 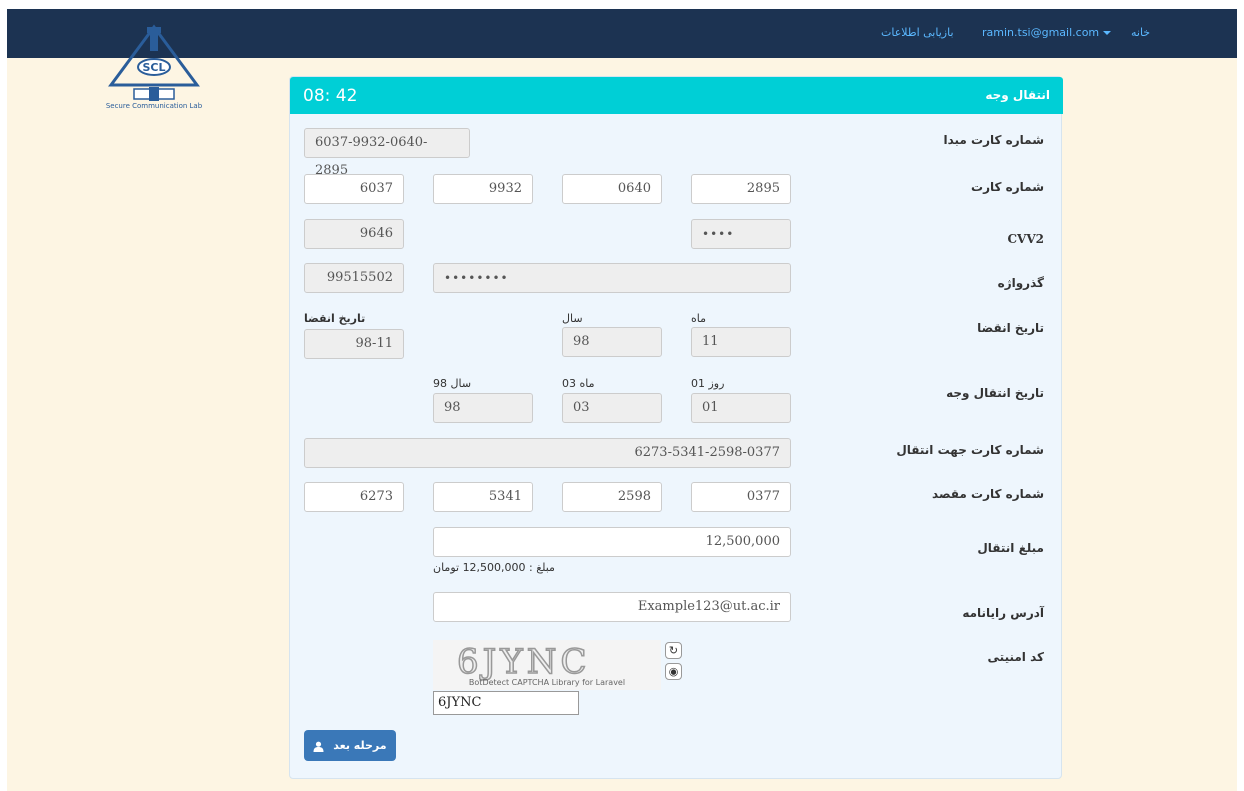 What do you see at coordinates (993, 140) in the screenshot?
I see `source-card-label: شماره کارت مبدا` at bounding box center [993, 140].